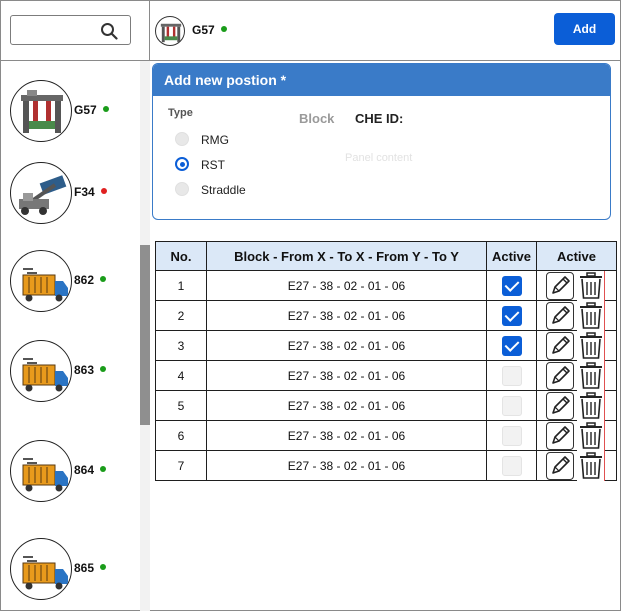 This screenshot has width=621, height=611. I want to click on machine-name: 862, so click(90, 280).